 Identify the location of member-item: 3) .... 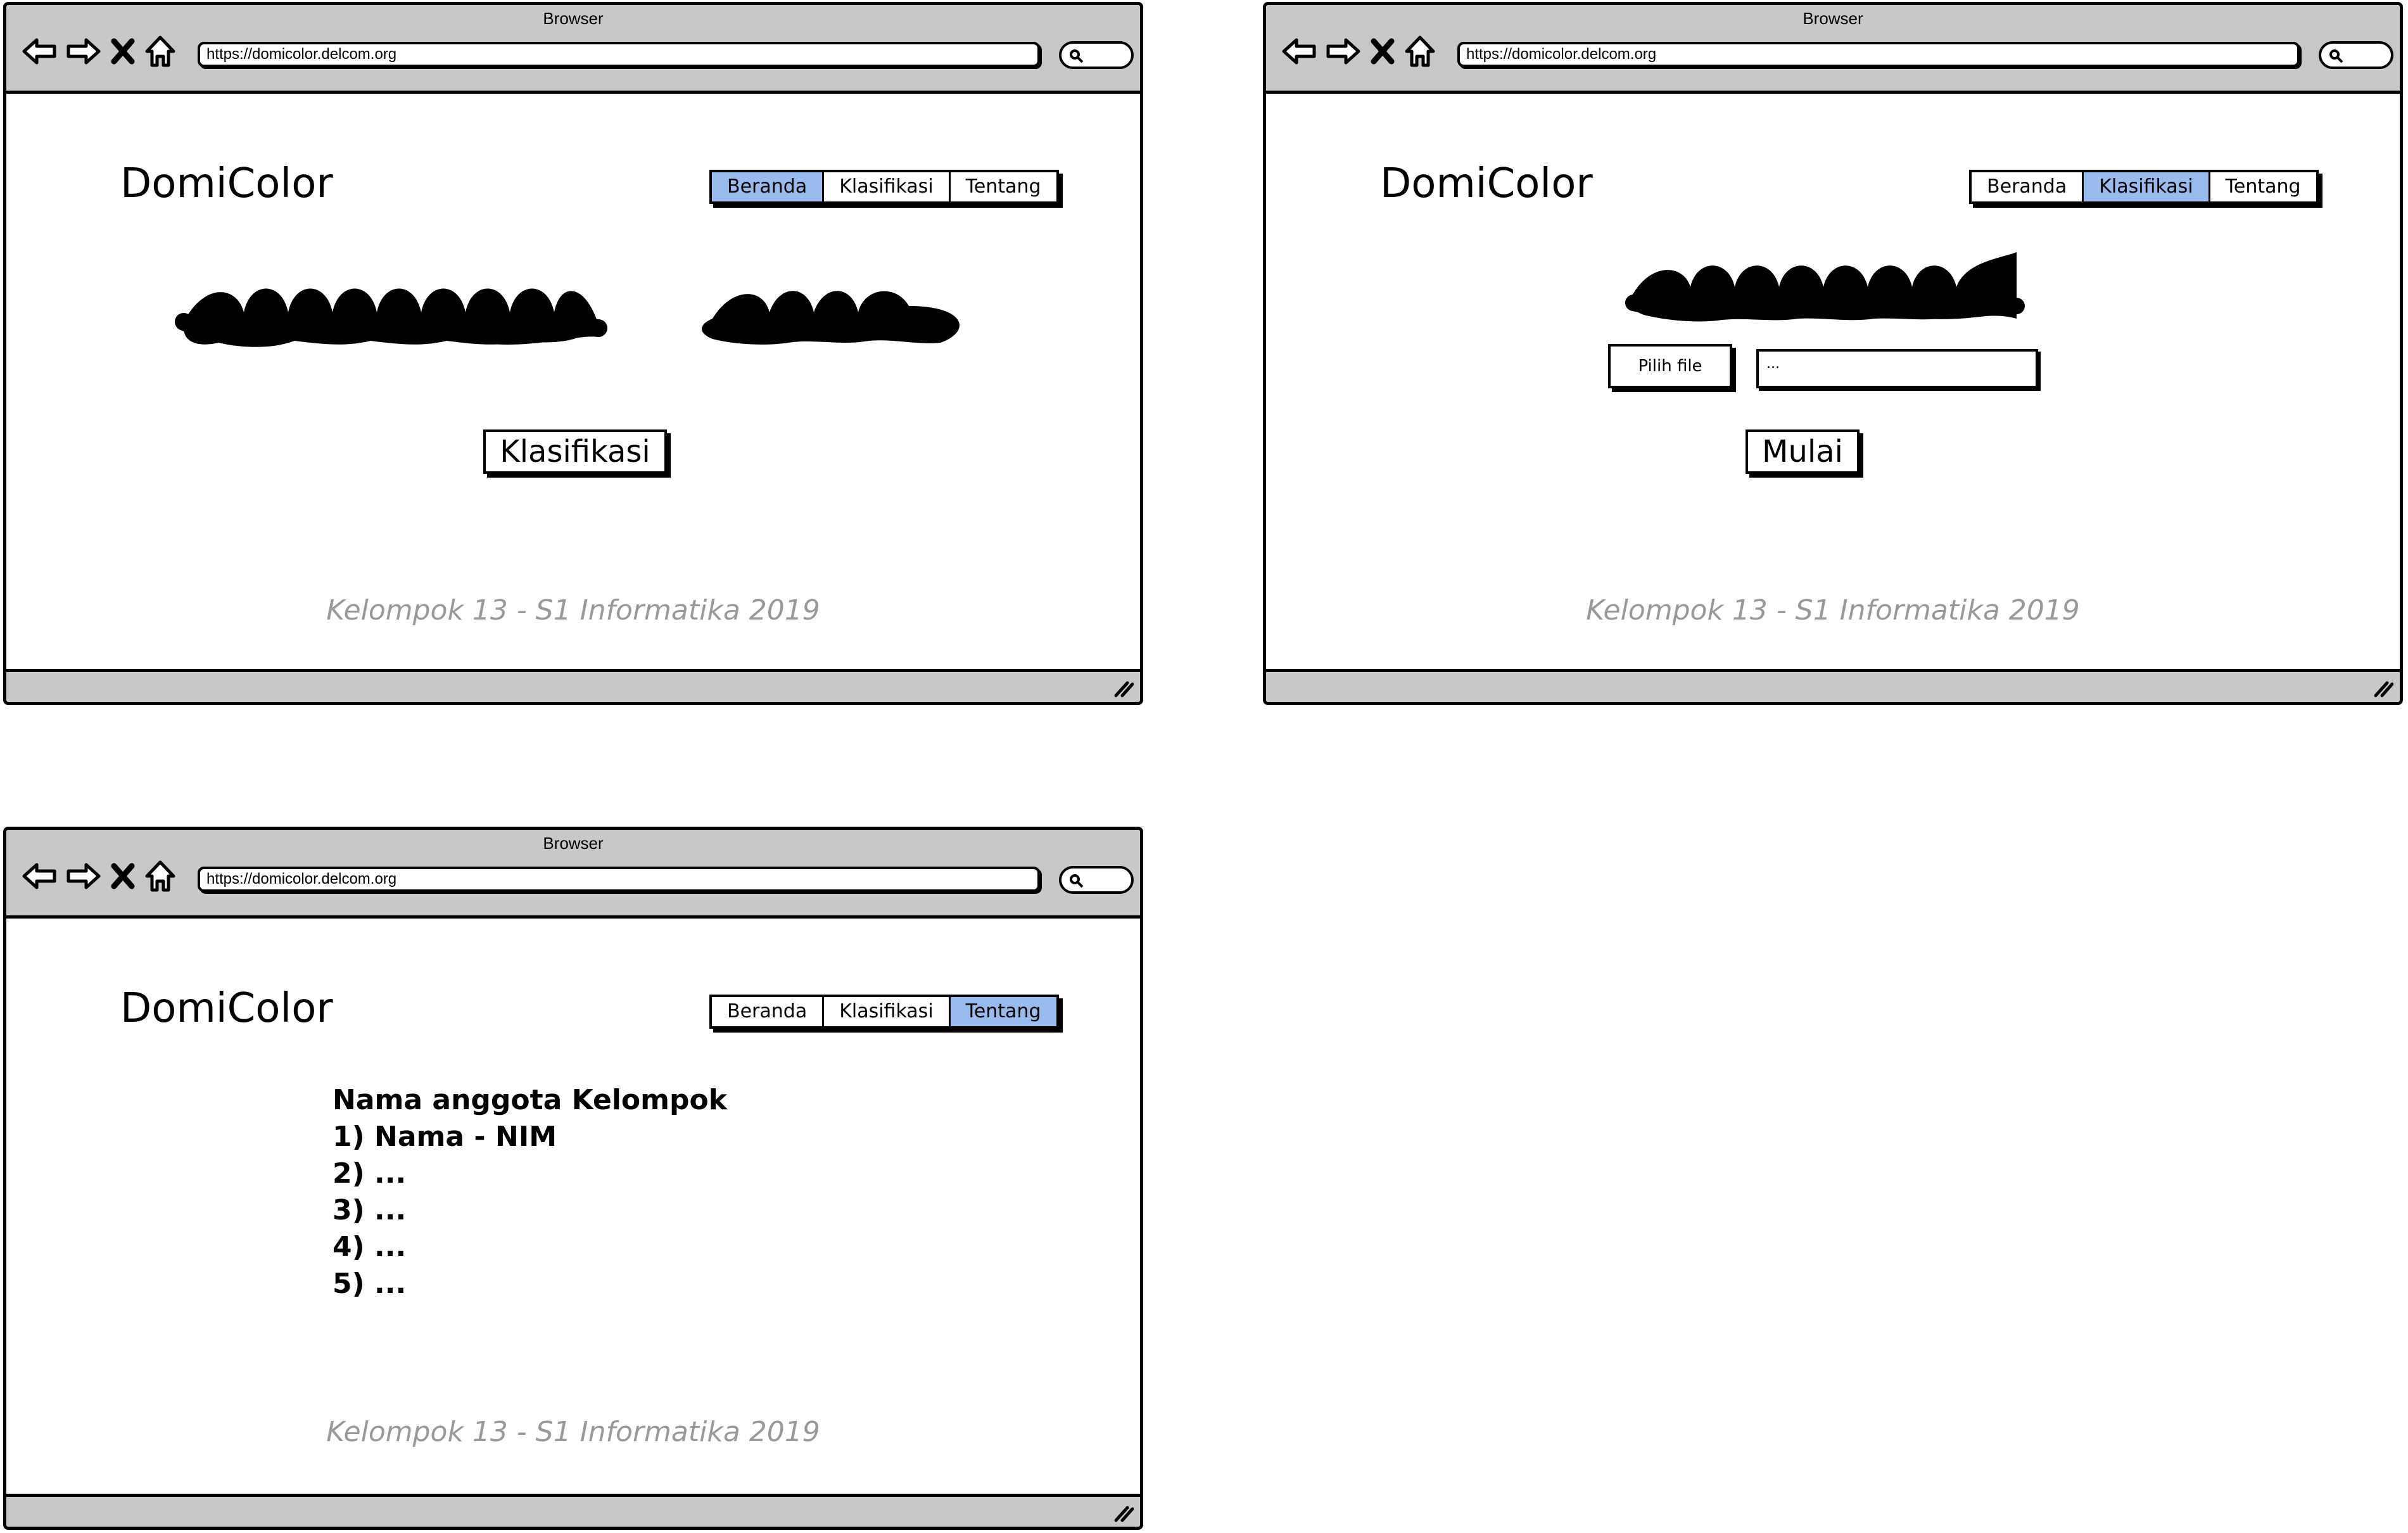
(370, 1210).